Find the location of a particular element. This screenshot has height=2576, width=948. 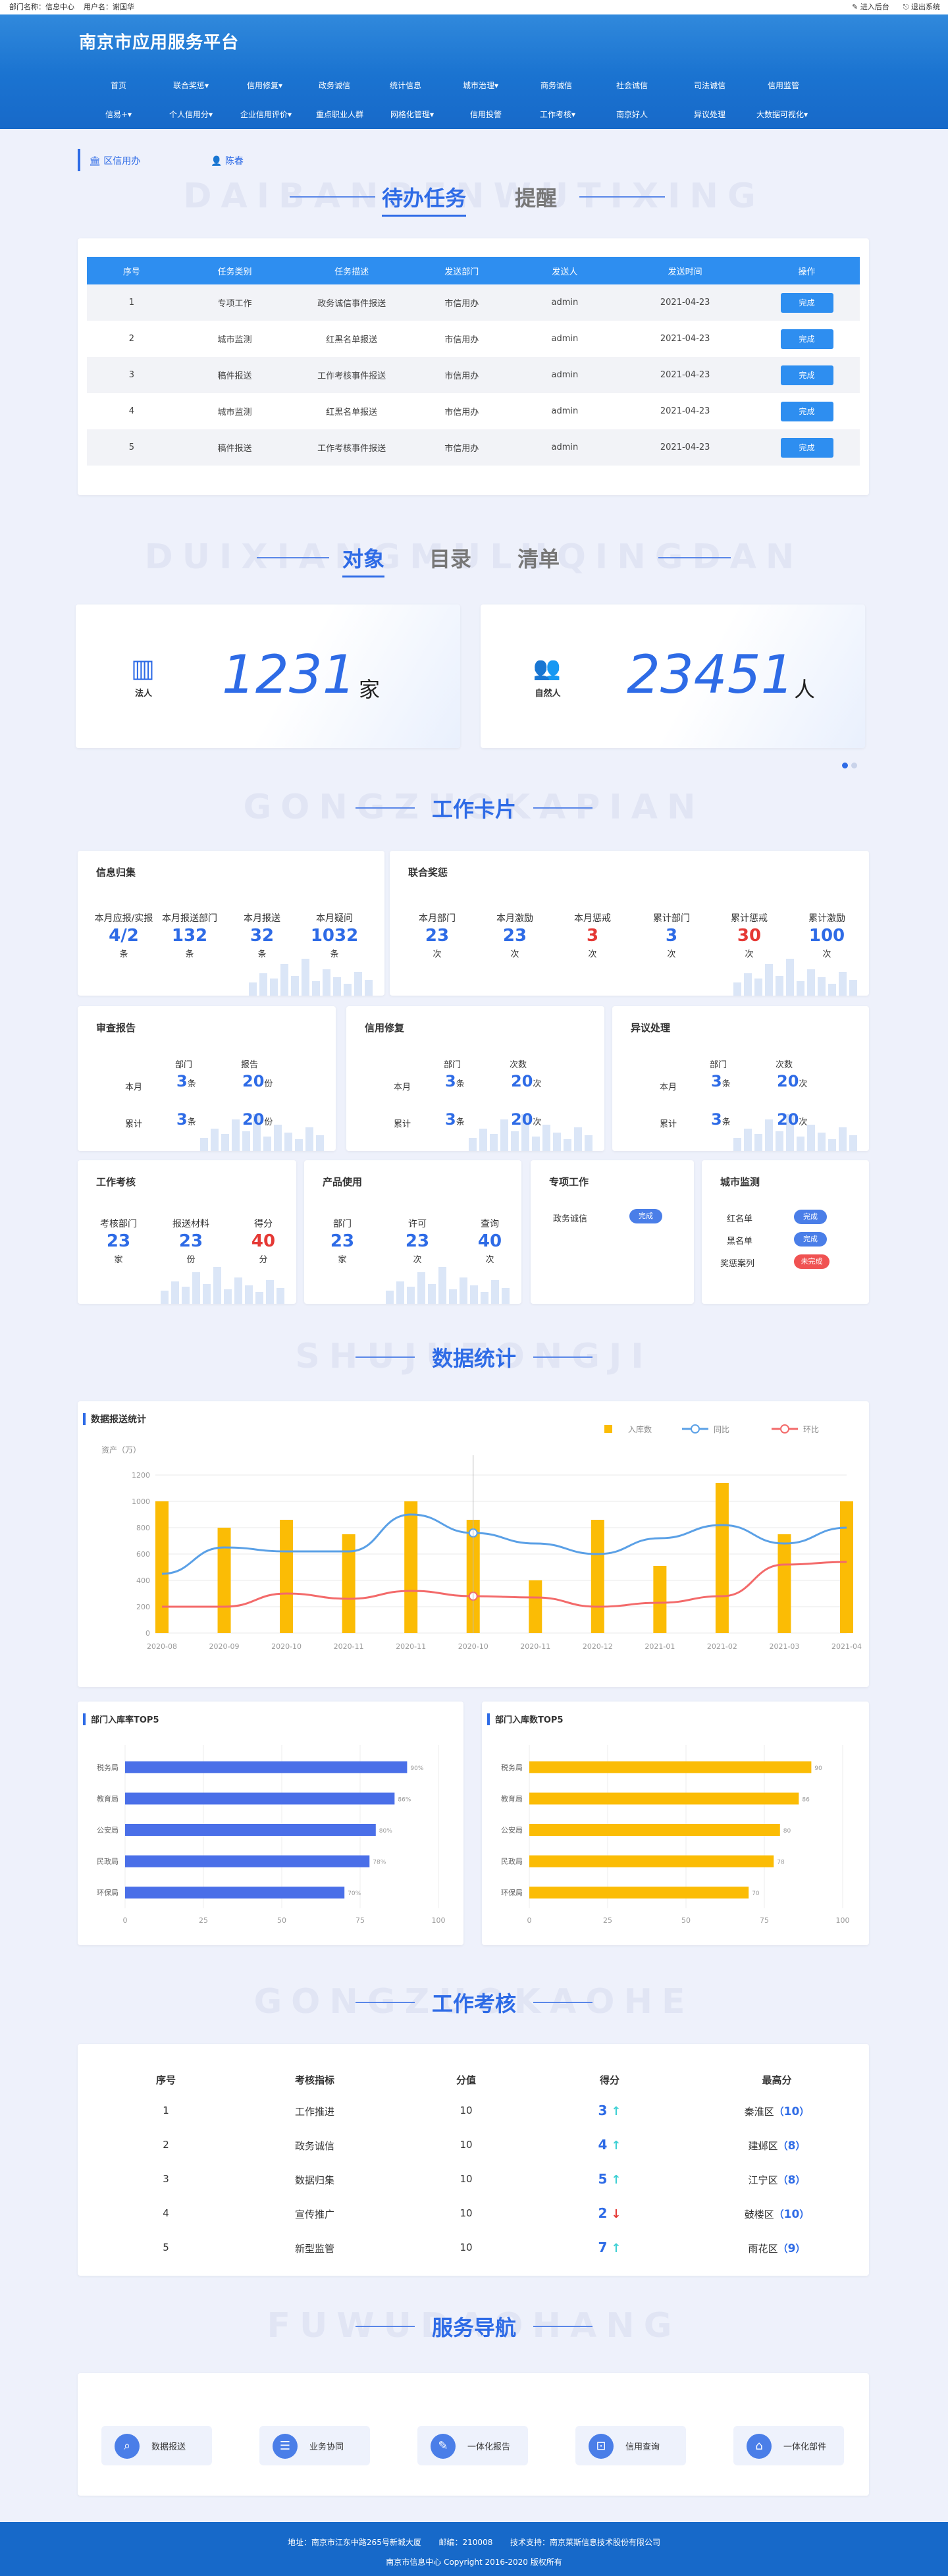

value-number: 20 is located at coordinates (522, 1081).